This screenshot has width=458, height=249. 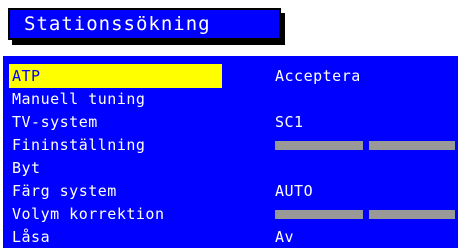 I want to click on menu-item-color-system: Färg system AUTO, so click(x=230, y=191).